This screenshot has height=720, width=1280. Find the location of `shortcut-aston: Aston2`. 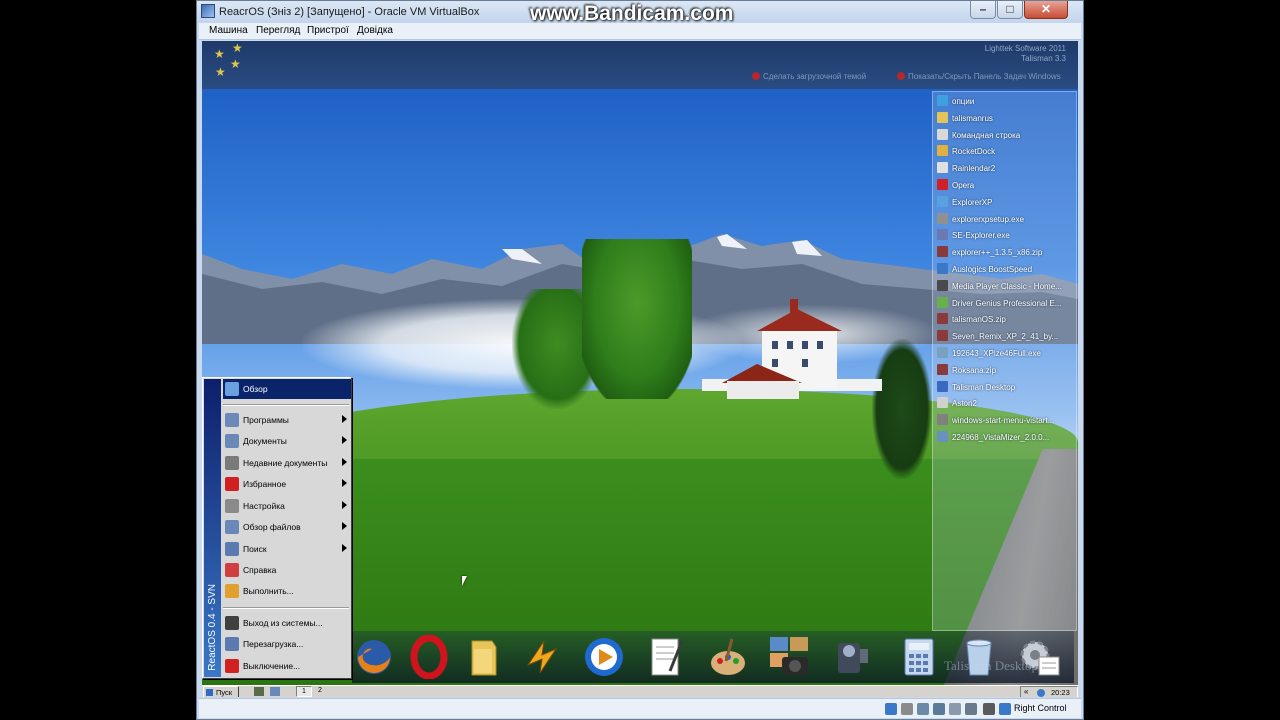

shortcut-aston: Aston2 is located at coordinates (1006, 405).